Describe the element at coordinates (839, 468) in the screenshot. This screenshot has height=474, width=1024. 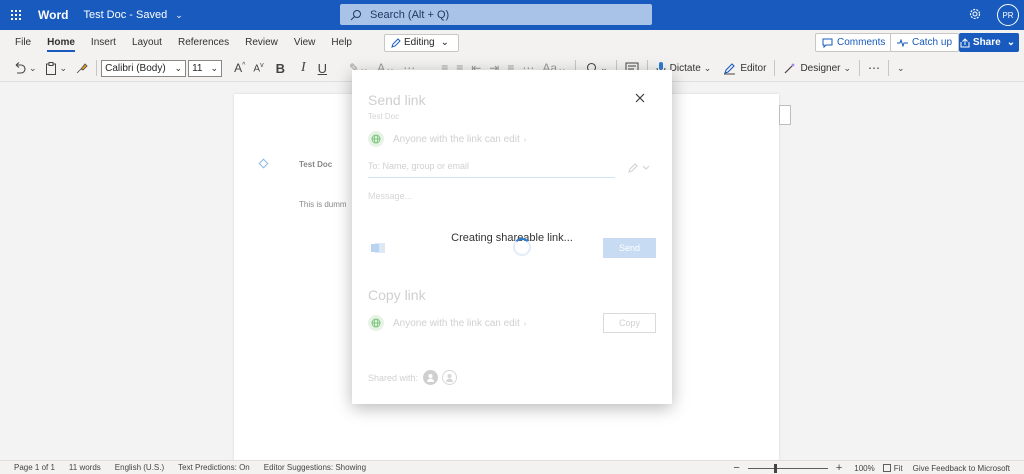
I see `zoom-in-icon: +` at that location.